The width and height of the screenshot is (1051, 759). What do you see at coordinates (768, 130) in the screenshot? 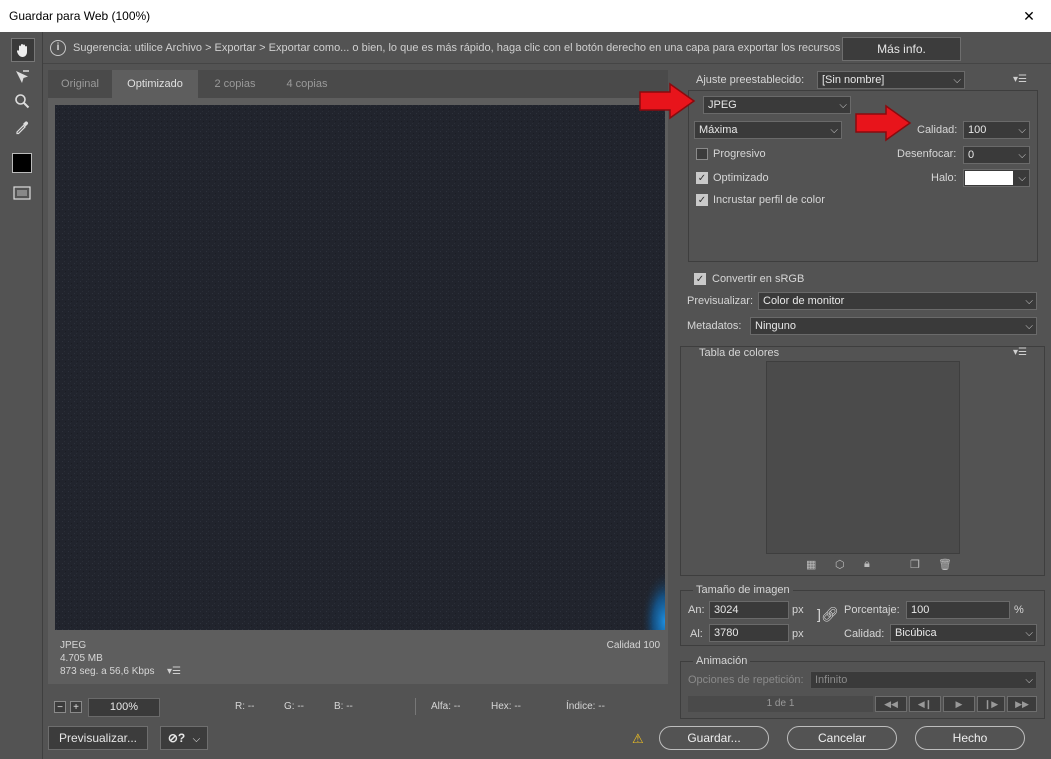
I see `compression-quality-select: Máxima ⌵` at bounding box center [768, 130].